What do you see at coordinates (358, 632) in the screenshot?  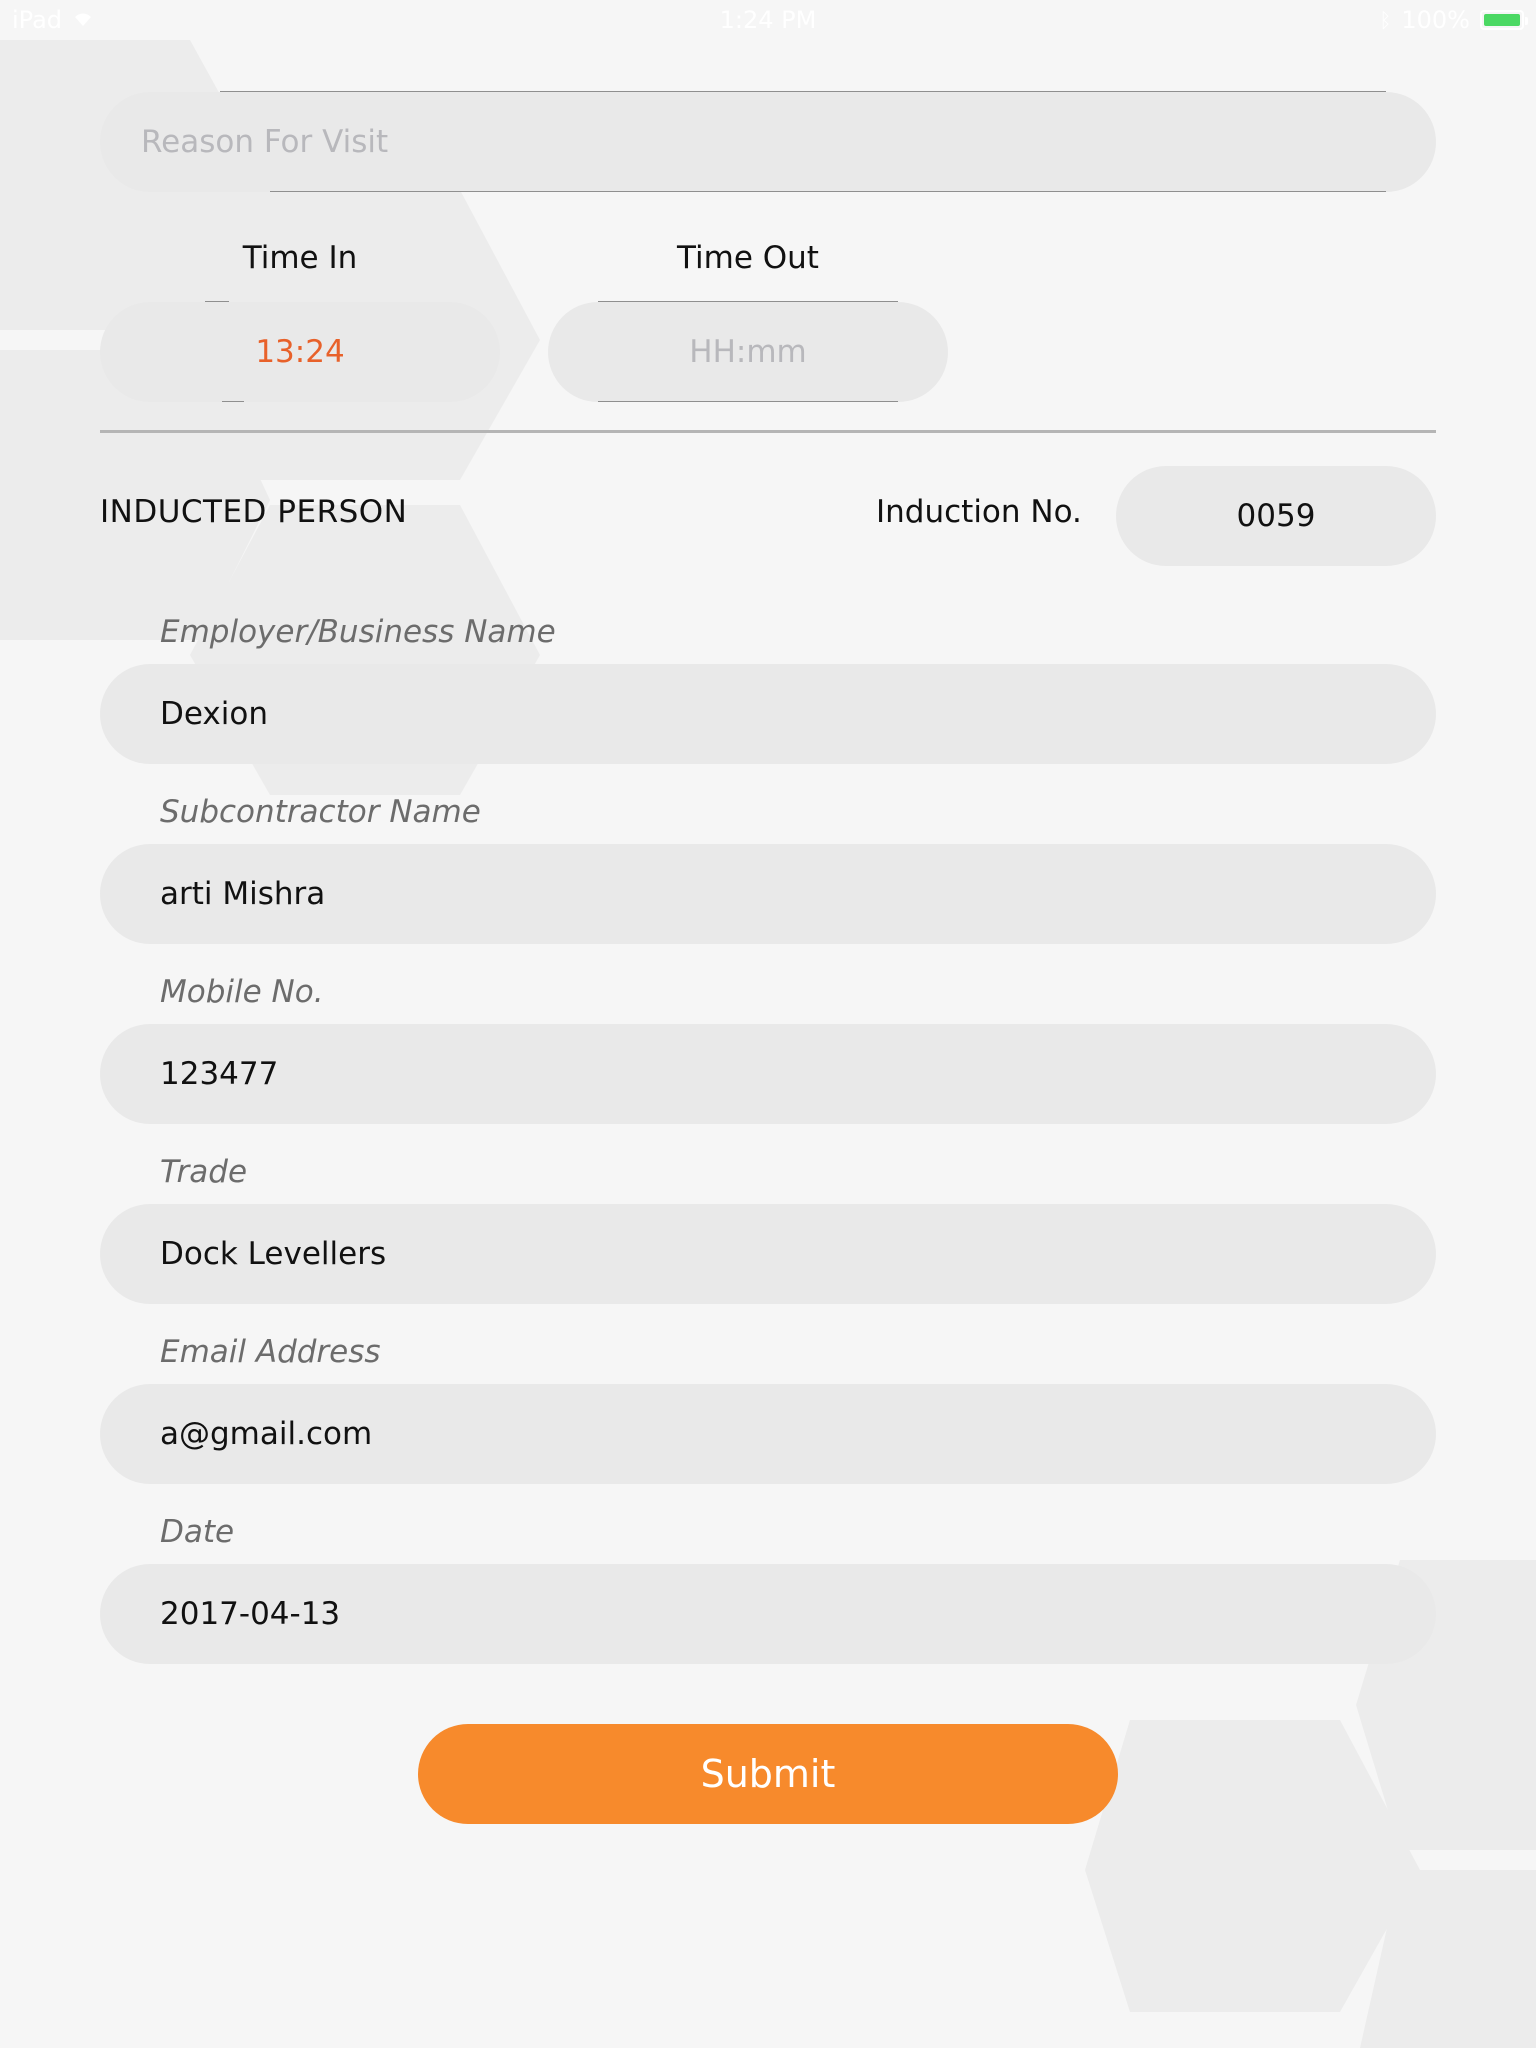 I see `employer-name-label: Employer/Business Name` at bounding box center [358, 632].